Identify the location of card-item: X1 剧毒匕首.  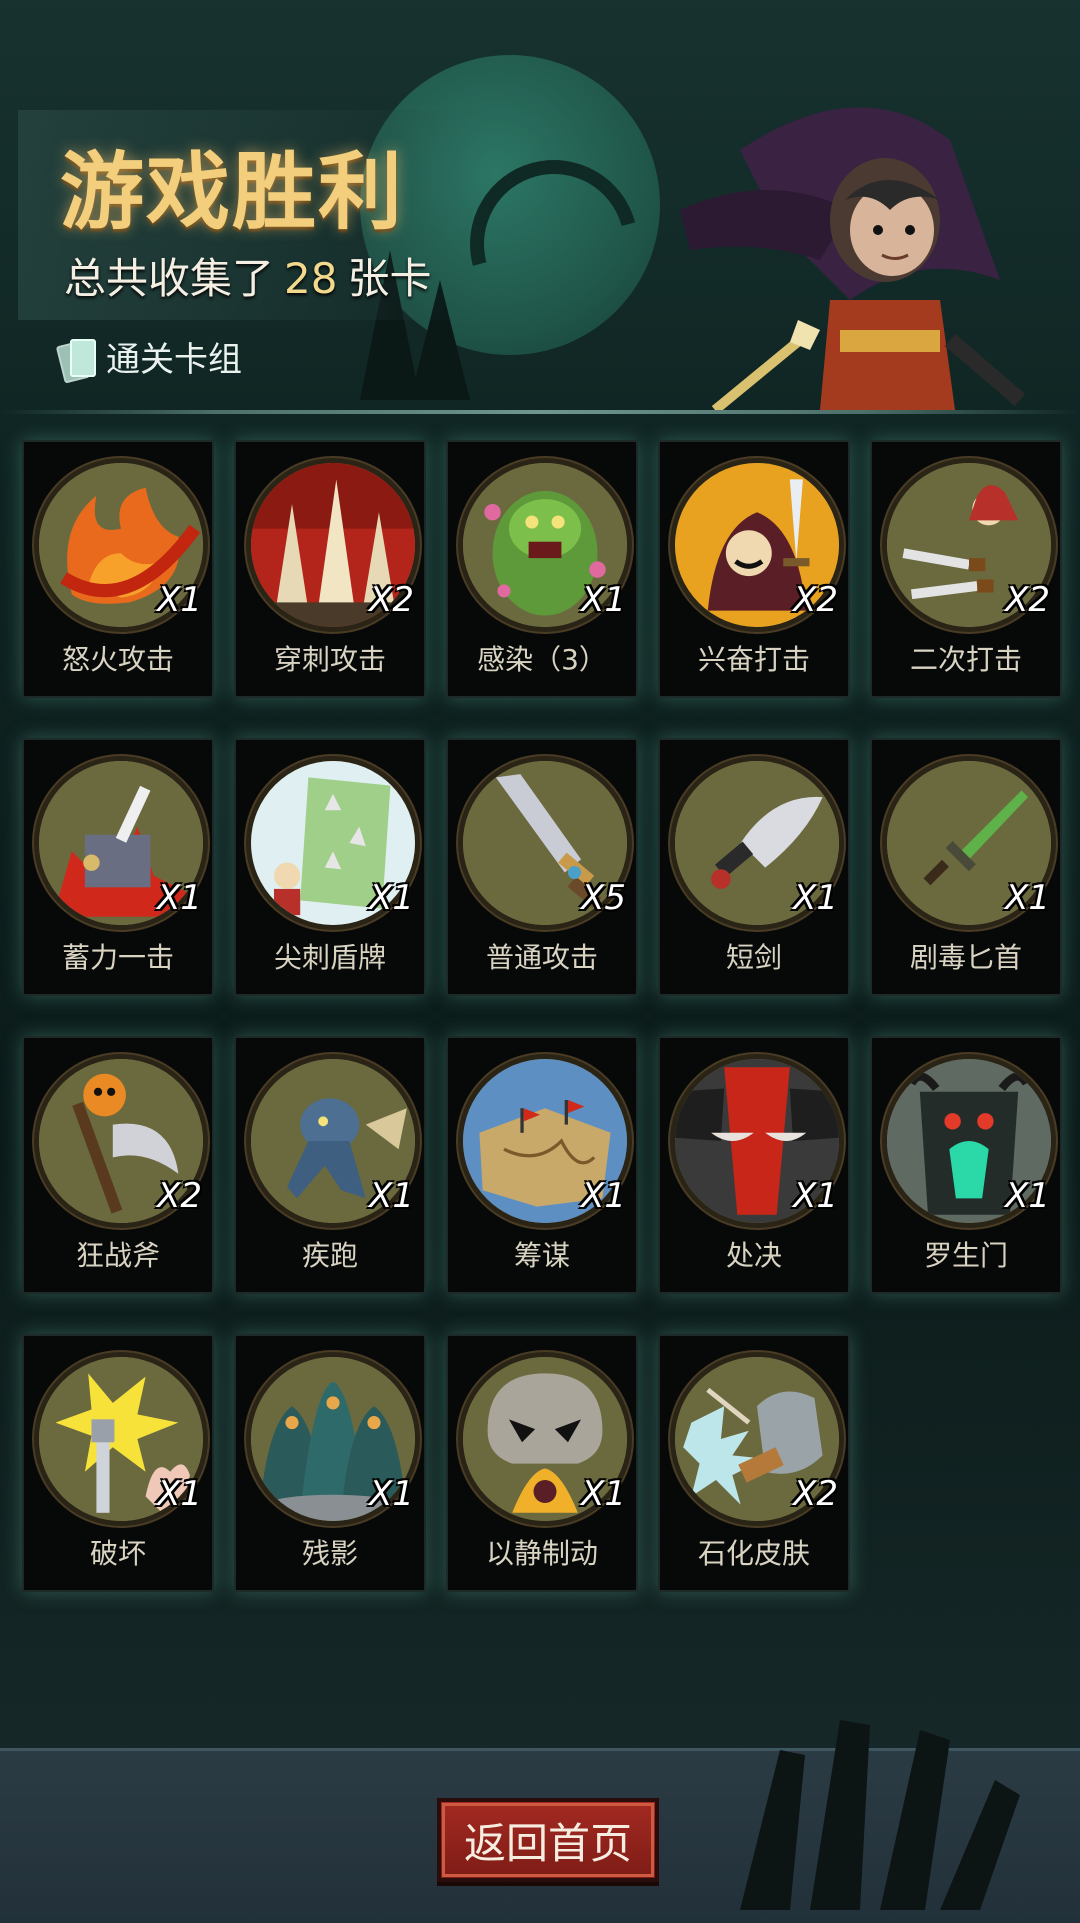
(966, 867).